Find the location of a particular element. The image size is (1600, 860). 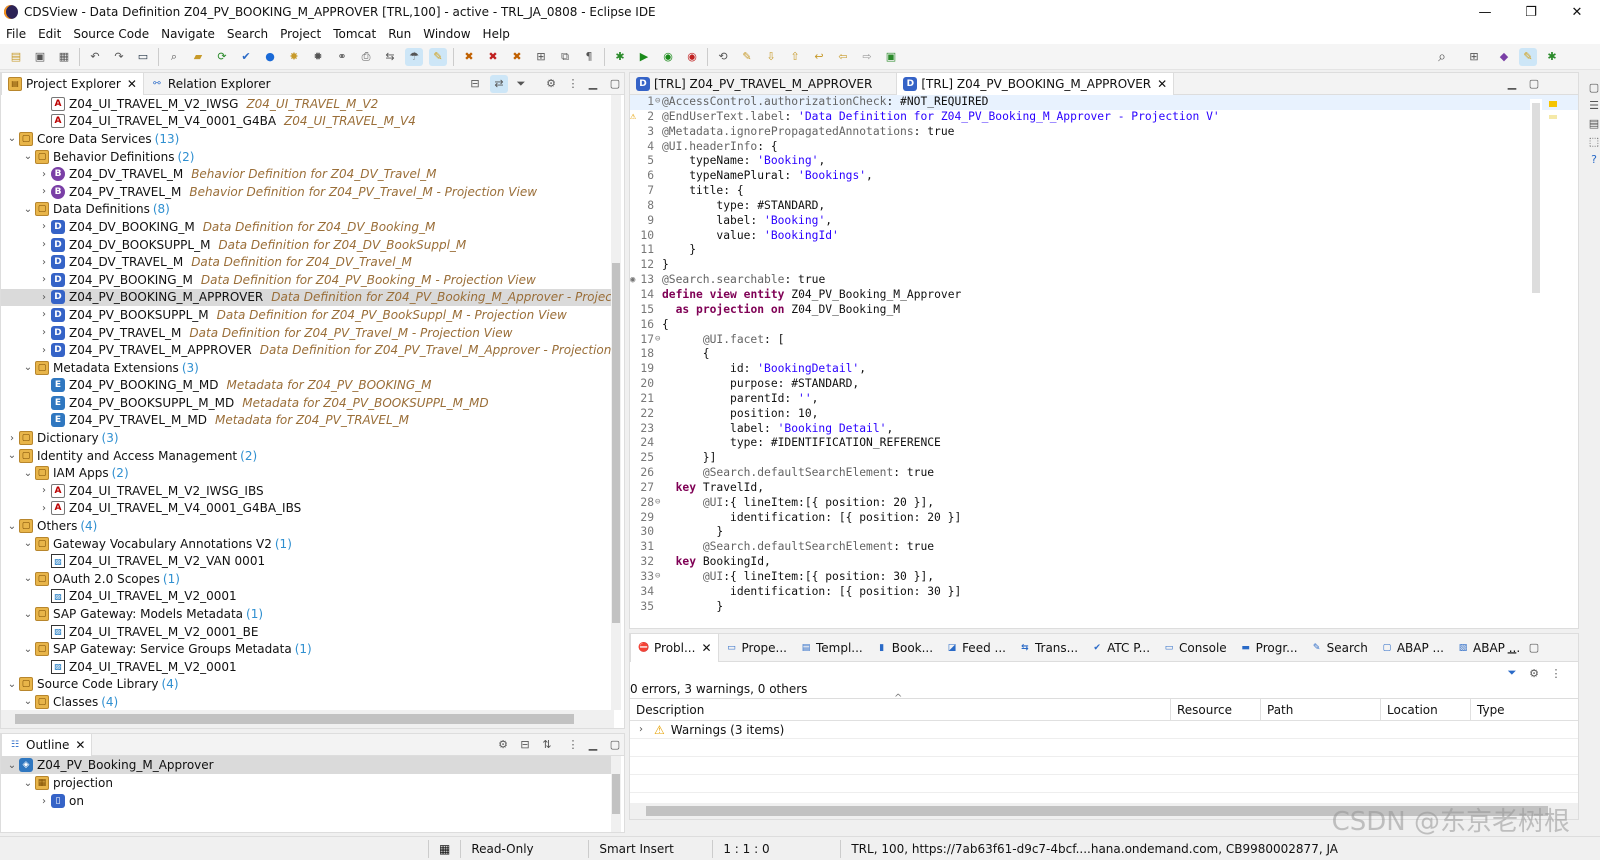

tree-item: ▨ Z04_UI_TRAVEL_M_V2_0001_BE is located at coordinates (307, 632).